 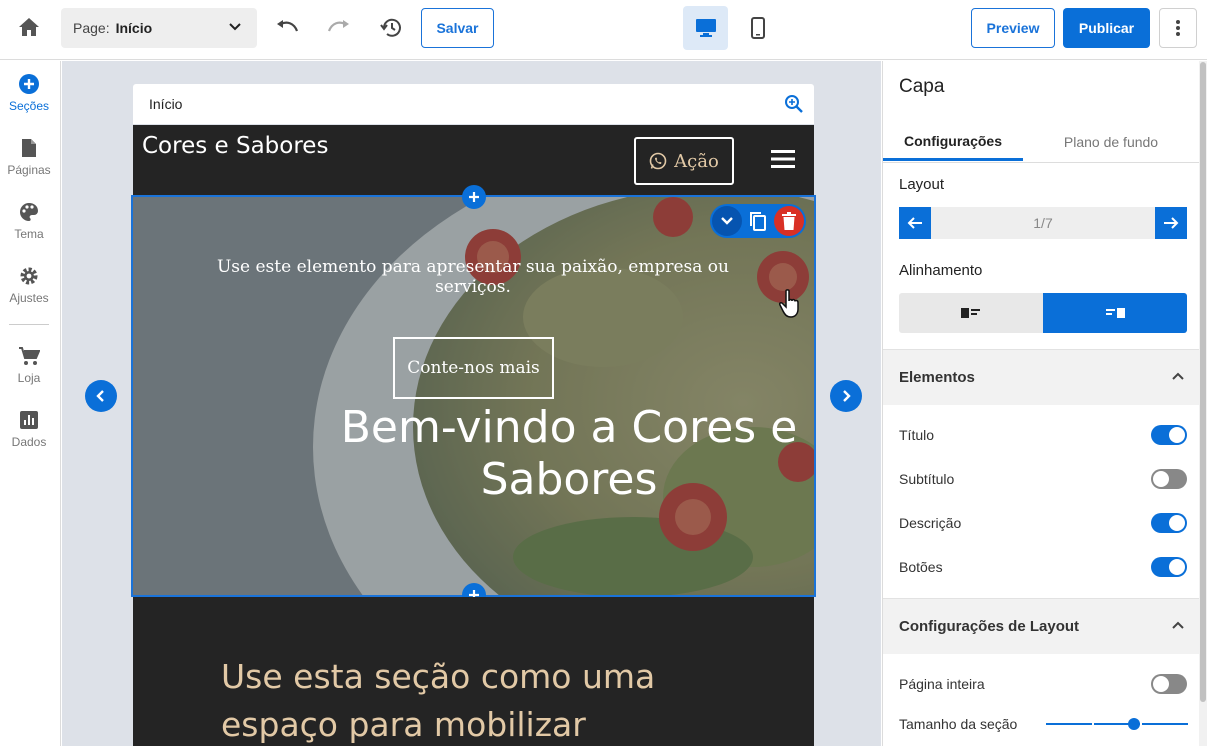 I want to click on sidebar-item-label: Tema, so click(x=29, y=234).